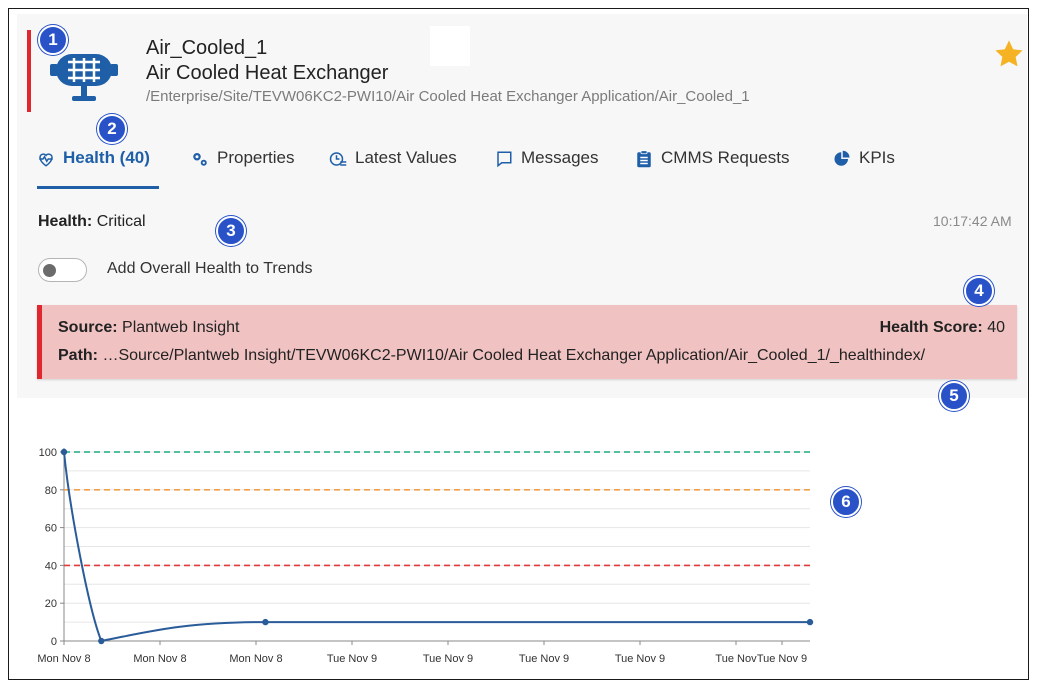 Image resolution: width=1037 pixels, height=686 pixels. What do you see at coordinates (644, 159) in the screenshot?
I see `clipboard-icon` at bounding box center [644, 159].